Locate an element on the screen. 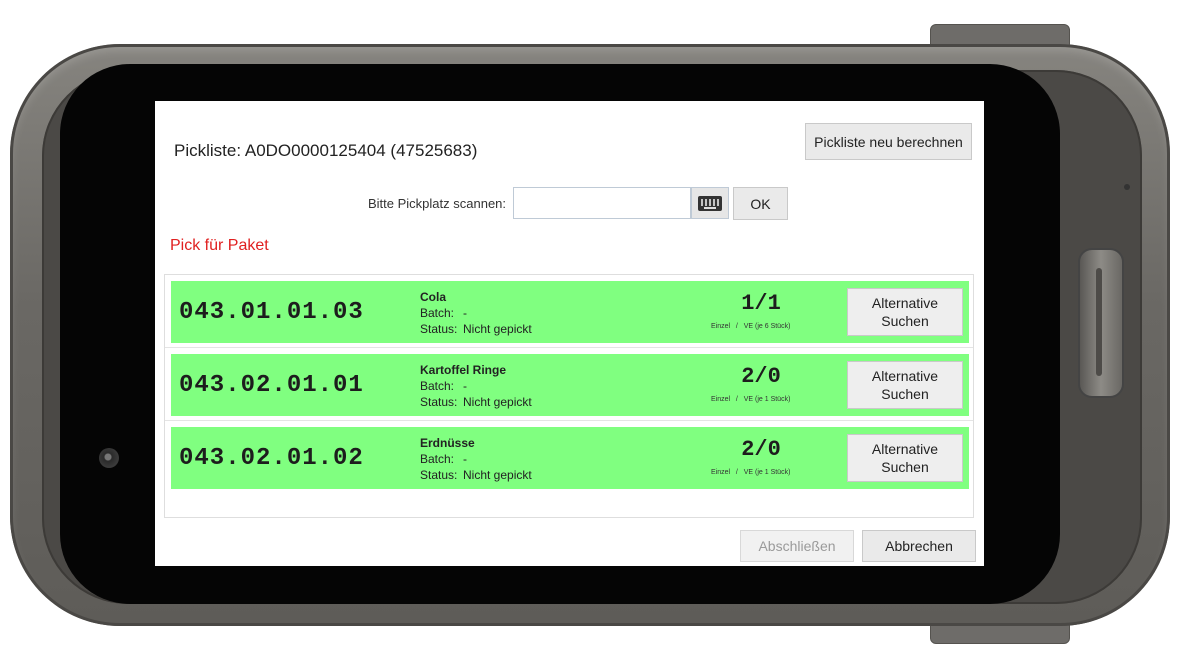  keyboard-button is located at coordinates (710, 203).